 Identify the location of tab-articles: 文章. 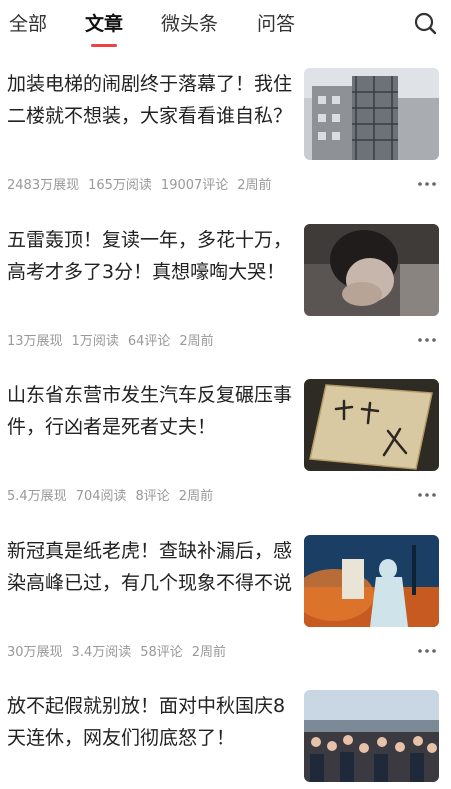
(104, 24).